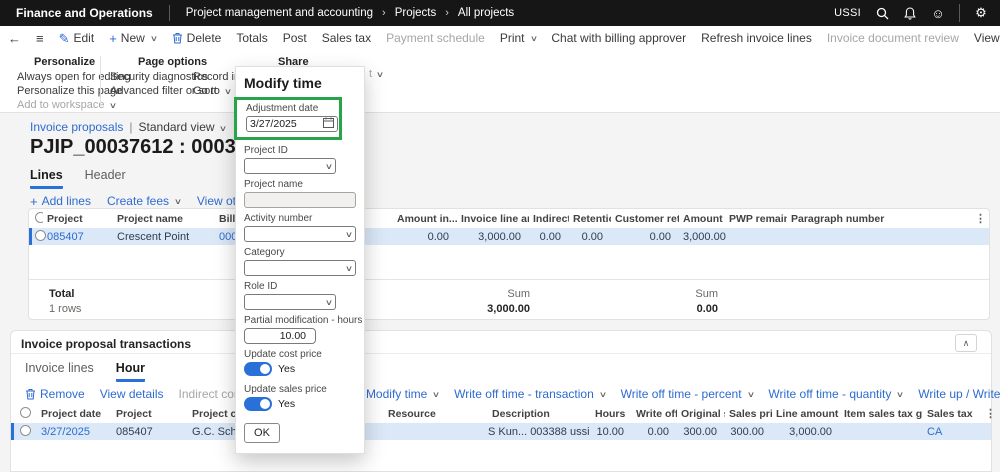  Describe the element at coordinates (40, 38) in the screenshot. I see `sitemap-menu-button: ≡` at that location.